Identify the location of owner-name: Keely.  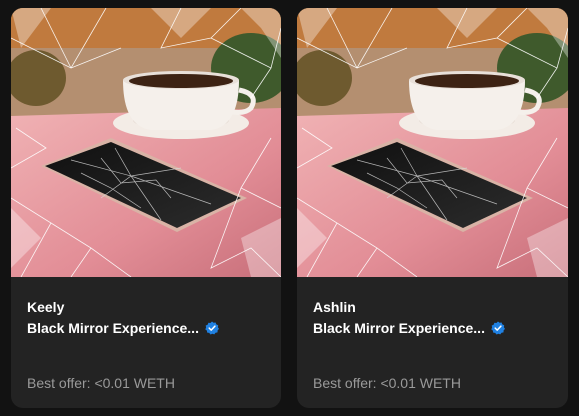
(45, 307).